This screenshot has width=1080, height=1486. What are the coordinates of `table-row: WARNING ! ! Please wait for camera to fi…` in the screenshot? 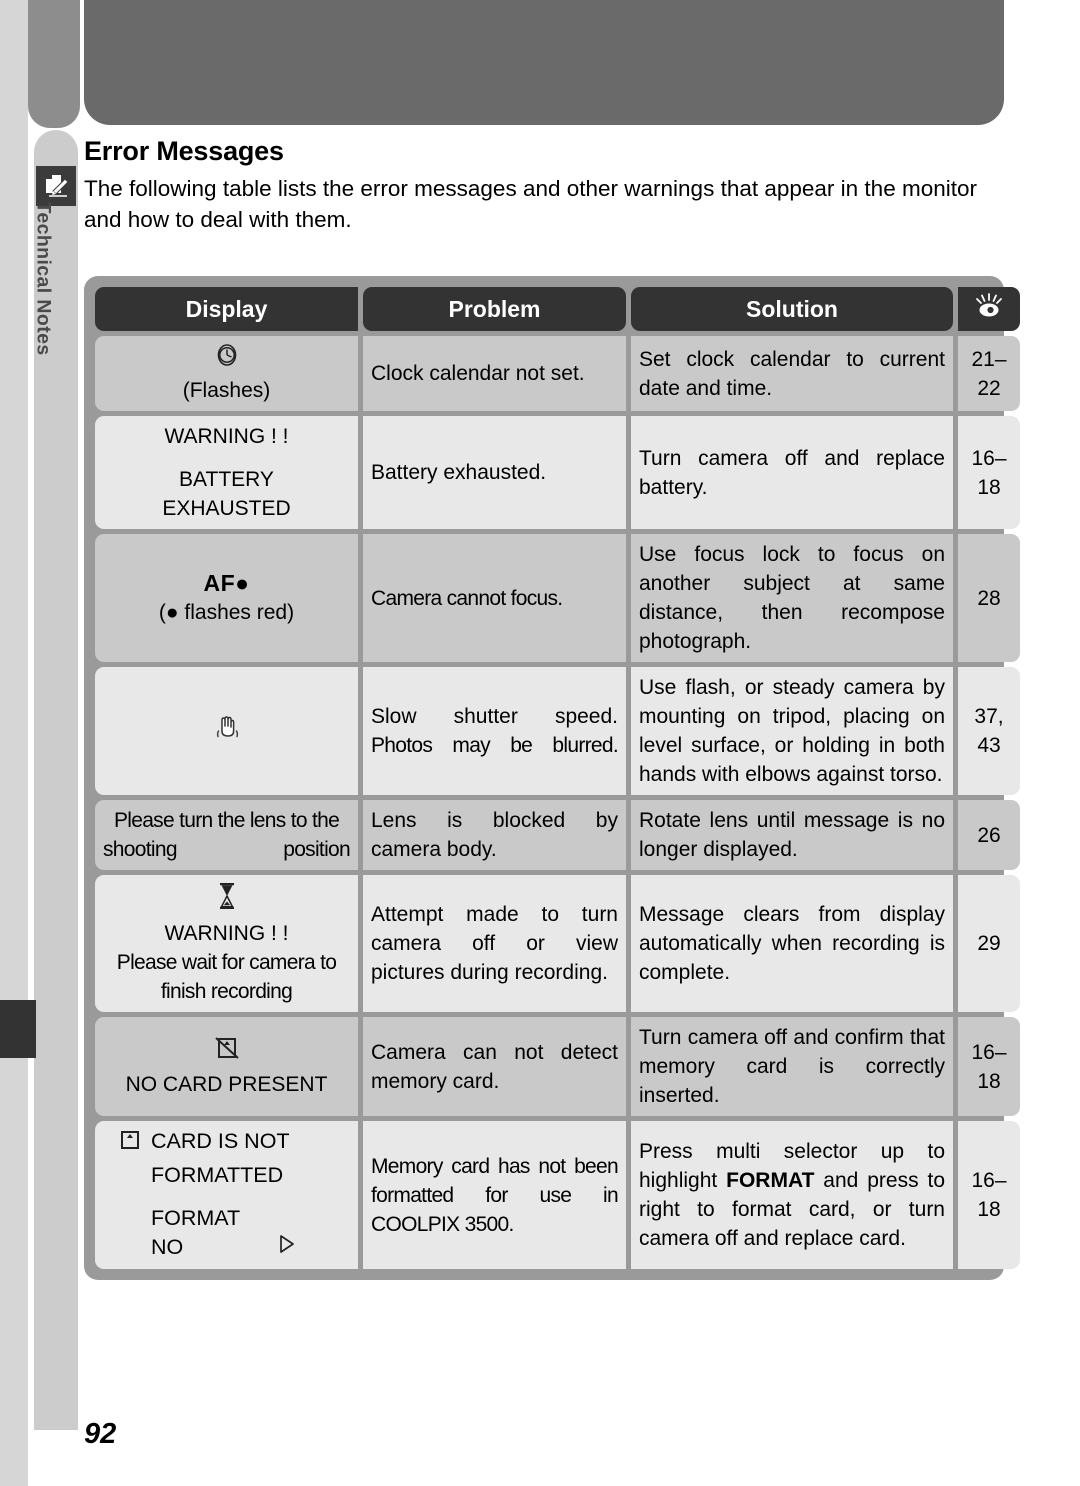 It's located at (557, 943).